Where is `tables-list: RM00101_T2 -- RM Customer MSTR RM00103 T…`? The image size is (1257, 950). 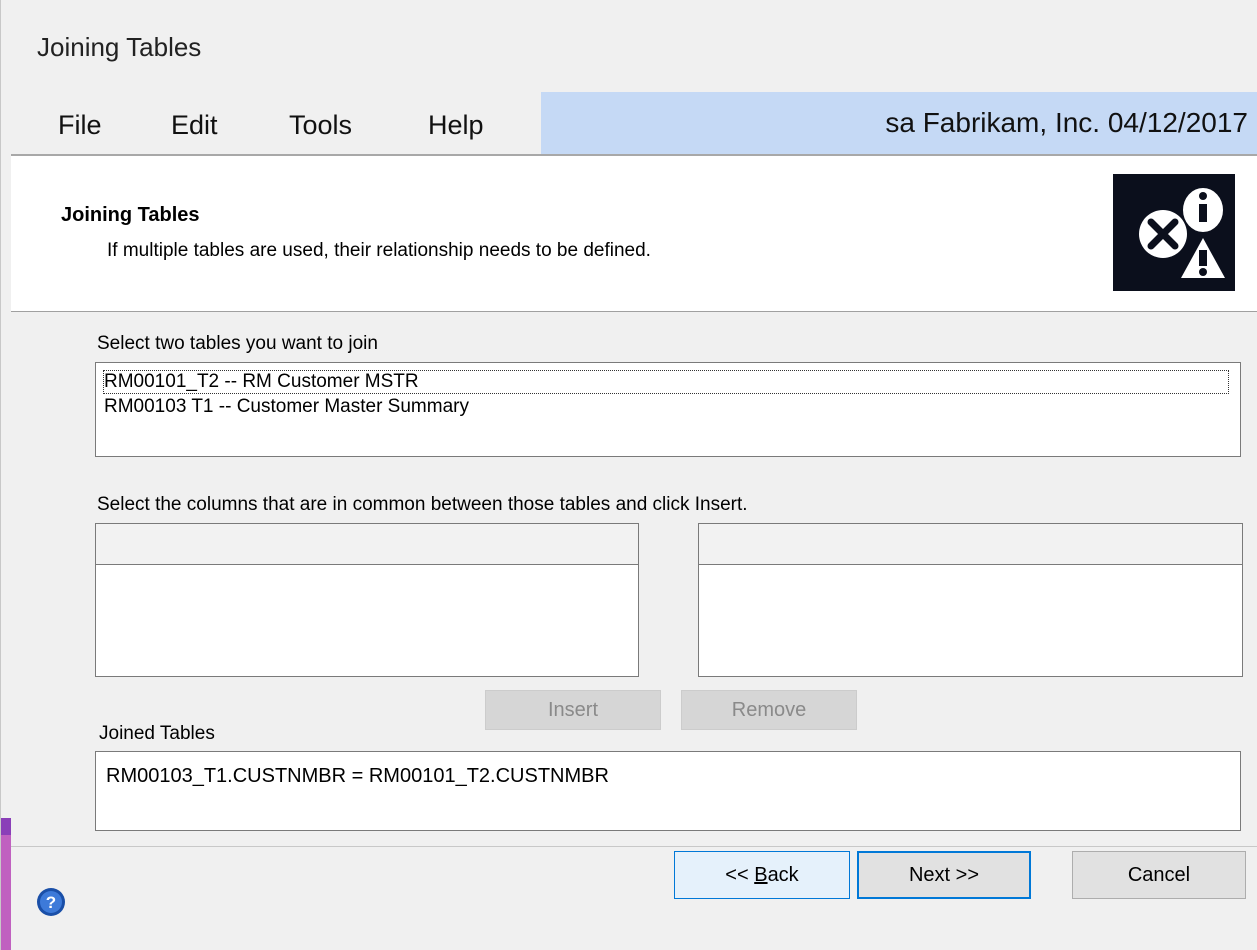 tables-list: RM00101_T2 -- RM Customer MSTR RM00103 T… is located at coordinates (668, 409).